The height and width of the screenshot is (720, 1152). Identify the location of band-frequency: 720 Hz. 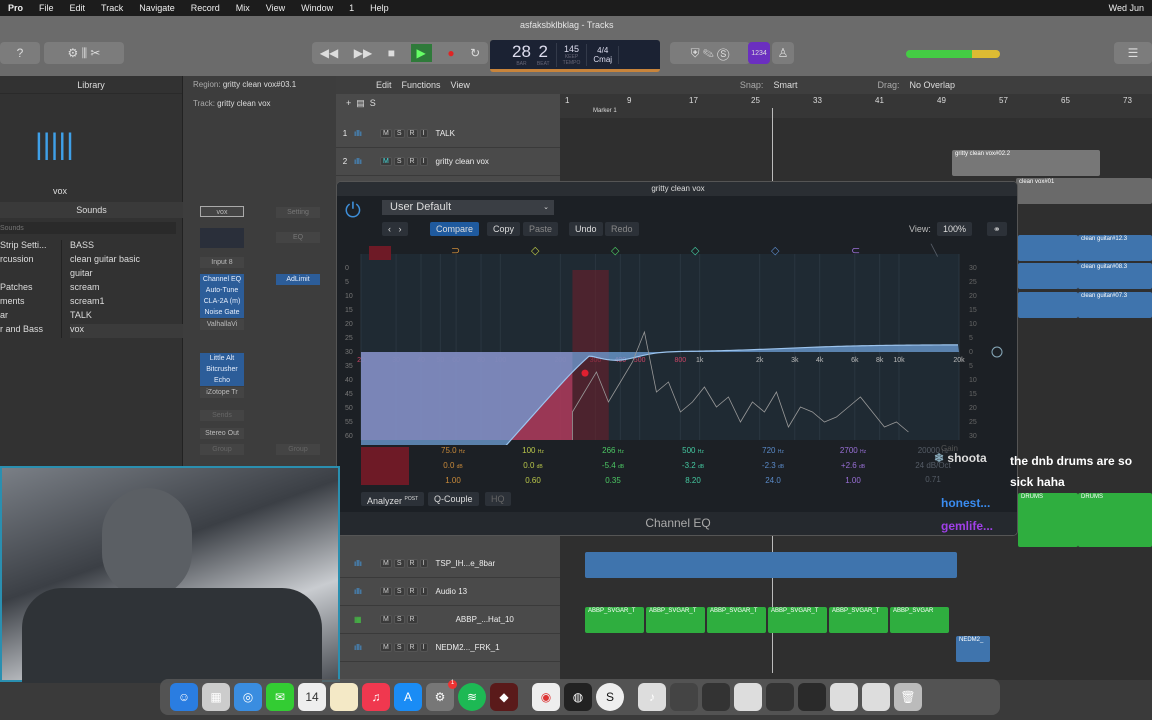
(773, 451).